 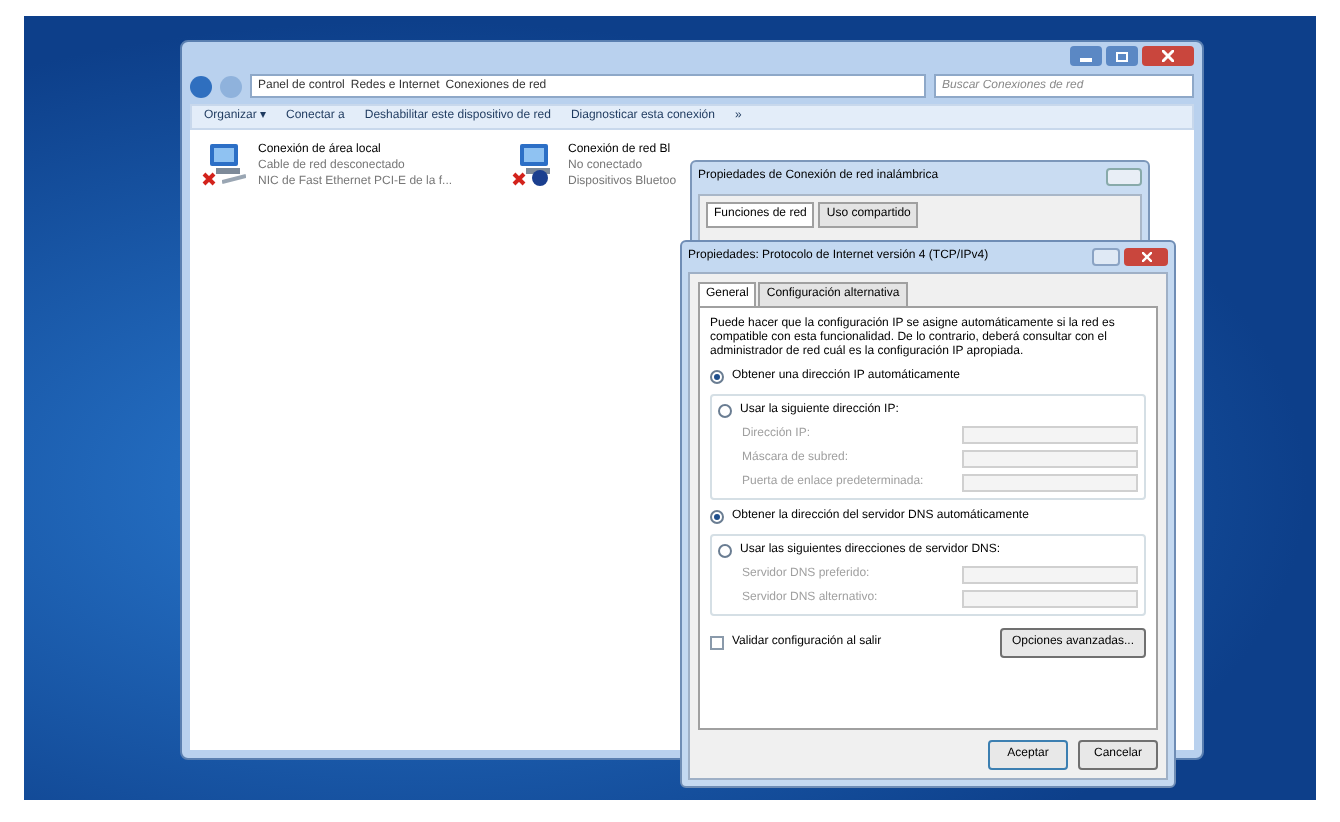 What do you see at coordinates (201, 86) in the screenshot?
I see `back-button` at bounding box center [201, 86].